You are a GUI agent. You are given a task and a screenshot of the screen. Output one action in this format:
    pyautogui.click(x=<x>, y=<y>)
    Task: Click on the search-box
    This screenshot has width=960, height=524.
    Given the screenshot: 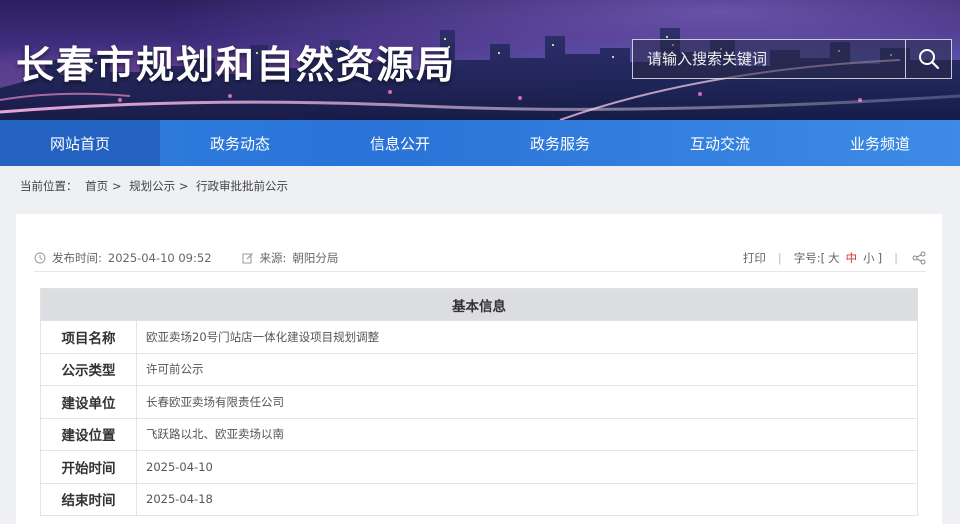 What is the action you would take?
    pyautogui.click(x=792, y=59)
    